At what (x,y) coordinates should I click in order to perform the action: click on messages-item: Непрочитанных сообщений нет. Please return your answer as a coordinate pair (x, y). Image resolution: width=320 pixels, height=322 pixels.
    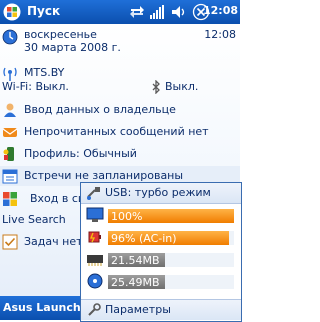
    Looking at the image, I should click on (120, 132).